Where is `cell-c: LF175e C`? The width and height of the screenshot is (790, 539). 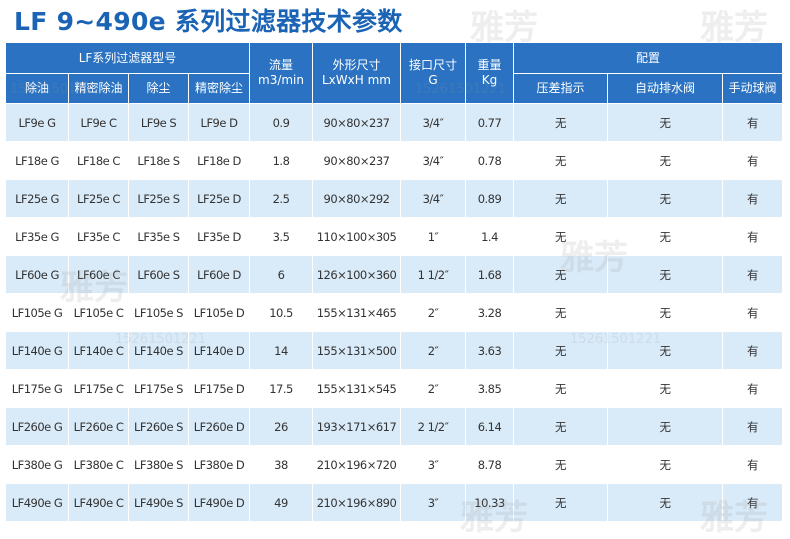 cell-c: LF175e C is located at coordinates (98, 388).